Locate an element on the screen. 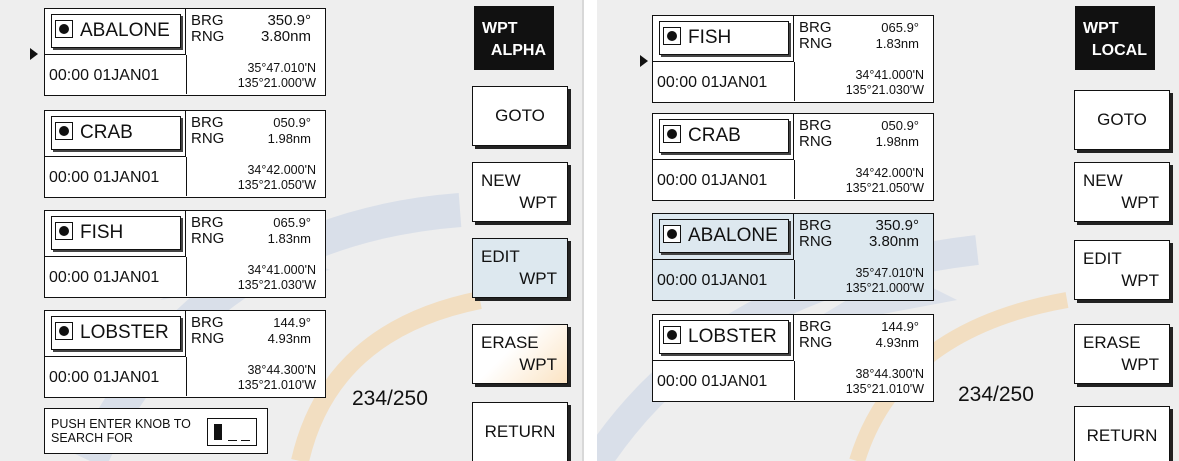  goto-label: GOTO is located at coordinates (1122, 119).